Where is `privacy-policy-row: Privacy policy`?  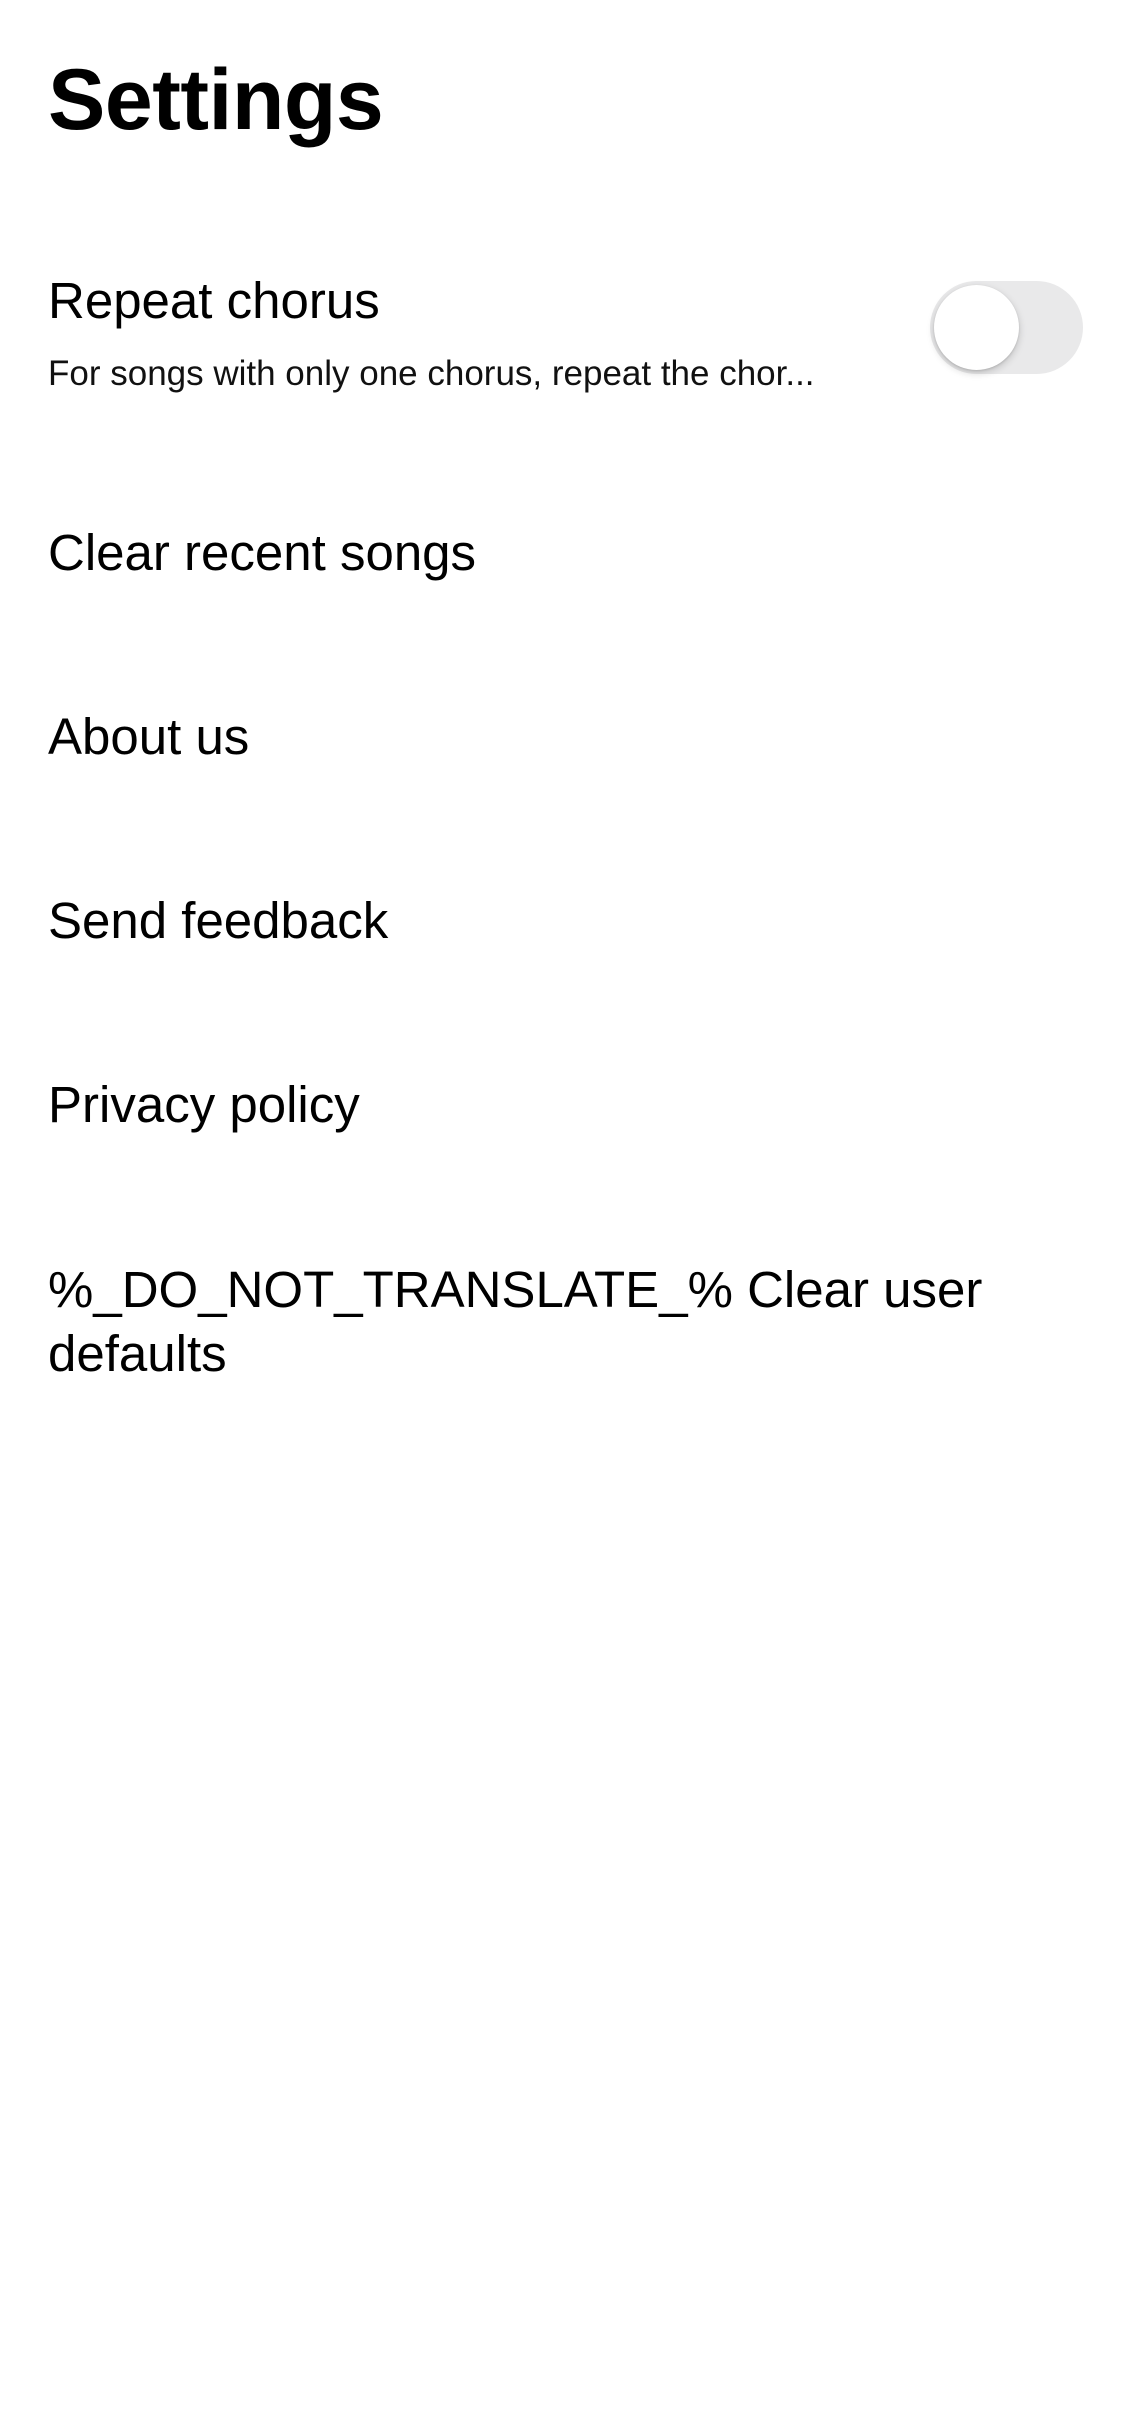 privacy-policy-row: Privacy policy is located at coordinates (562, 1112).